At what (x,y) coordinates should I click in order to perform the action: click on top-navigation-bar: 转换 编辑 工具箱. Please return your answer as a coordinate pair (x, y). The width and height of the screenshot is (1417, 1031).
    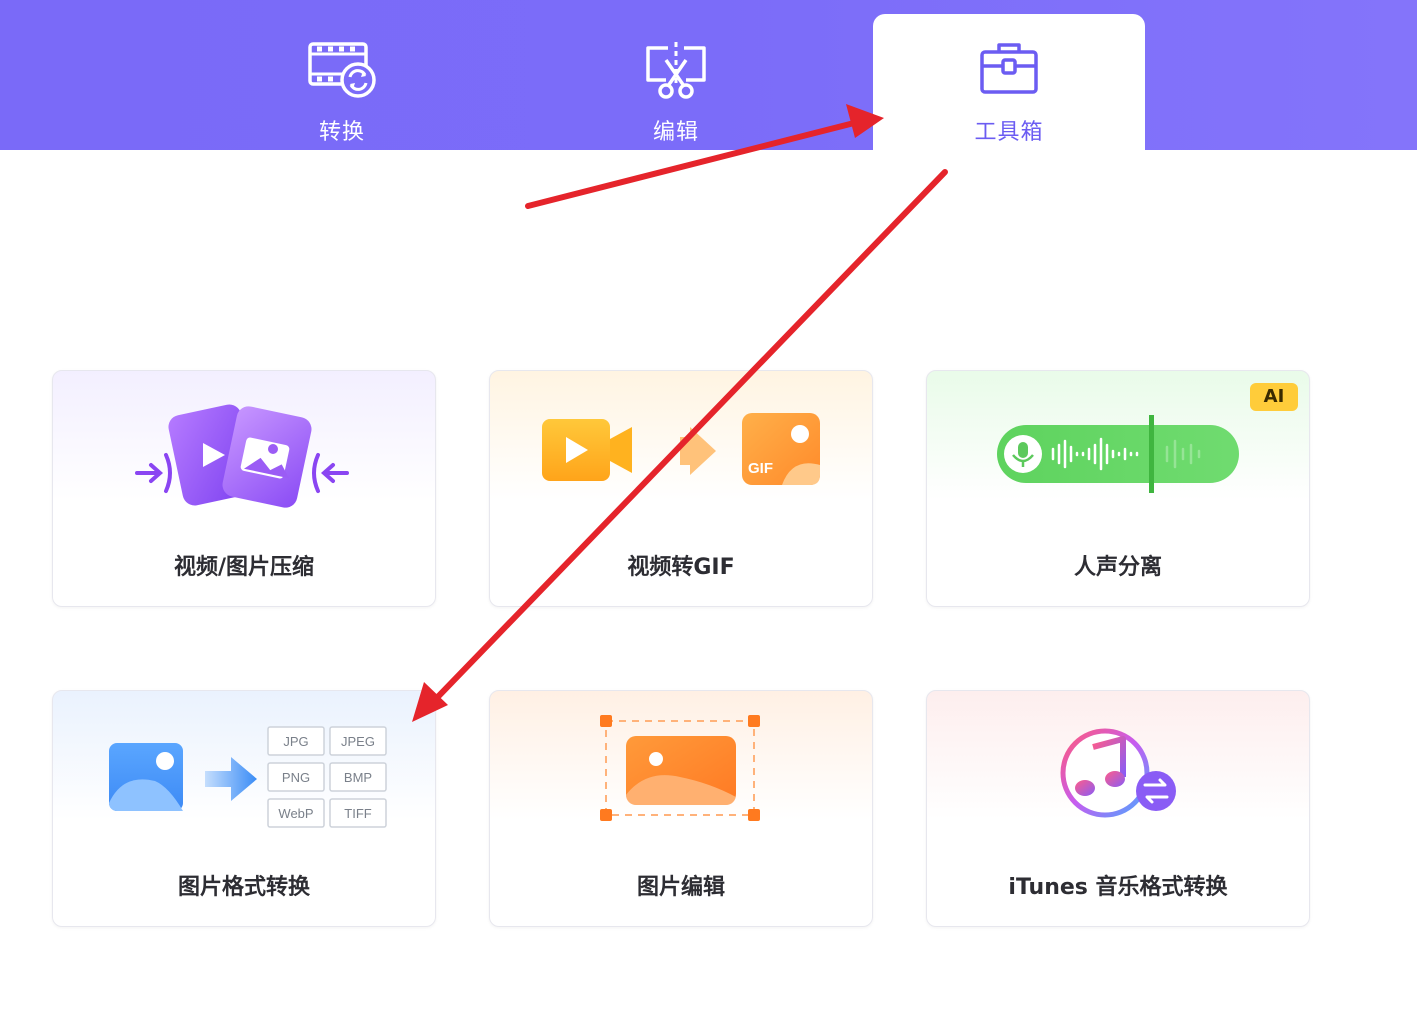
    Looking at the image, I should click on (708, 75).